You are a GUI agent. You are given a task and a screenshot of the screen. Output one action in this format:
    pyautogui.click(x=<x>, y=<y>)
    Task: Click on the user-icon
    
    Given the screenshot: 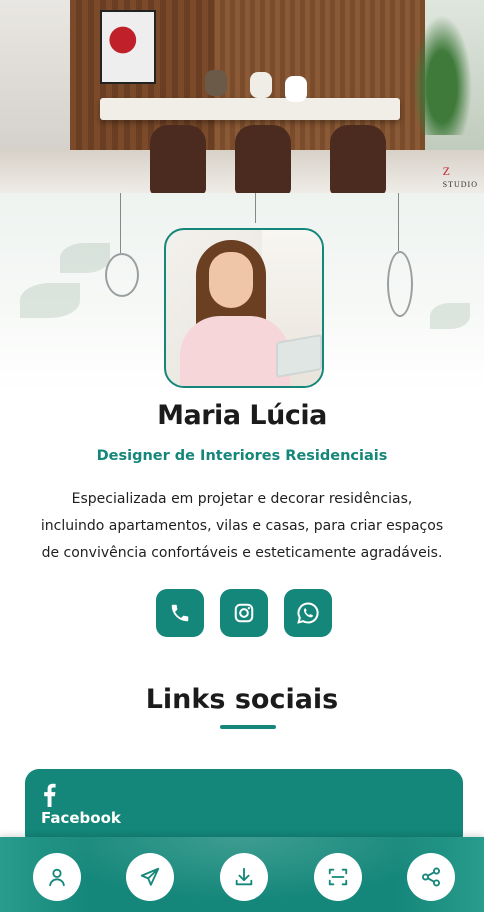 What is the action you would take?
    pyautogui.click(x=57, y=877)
    